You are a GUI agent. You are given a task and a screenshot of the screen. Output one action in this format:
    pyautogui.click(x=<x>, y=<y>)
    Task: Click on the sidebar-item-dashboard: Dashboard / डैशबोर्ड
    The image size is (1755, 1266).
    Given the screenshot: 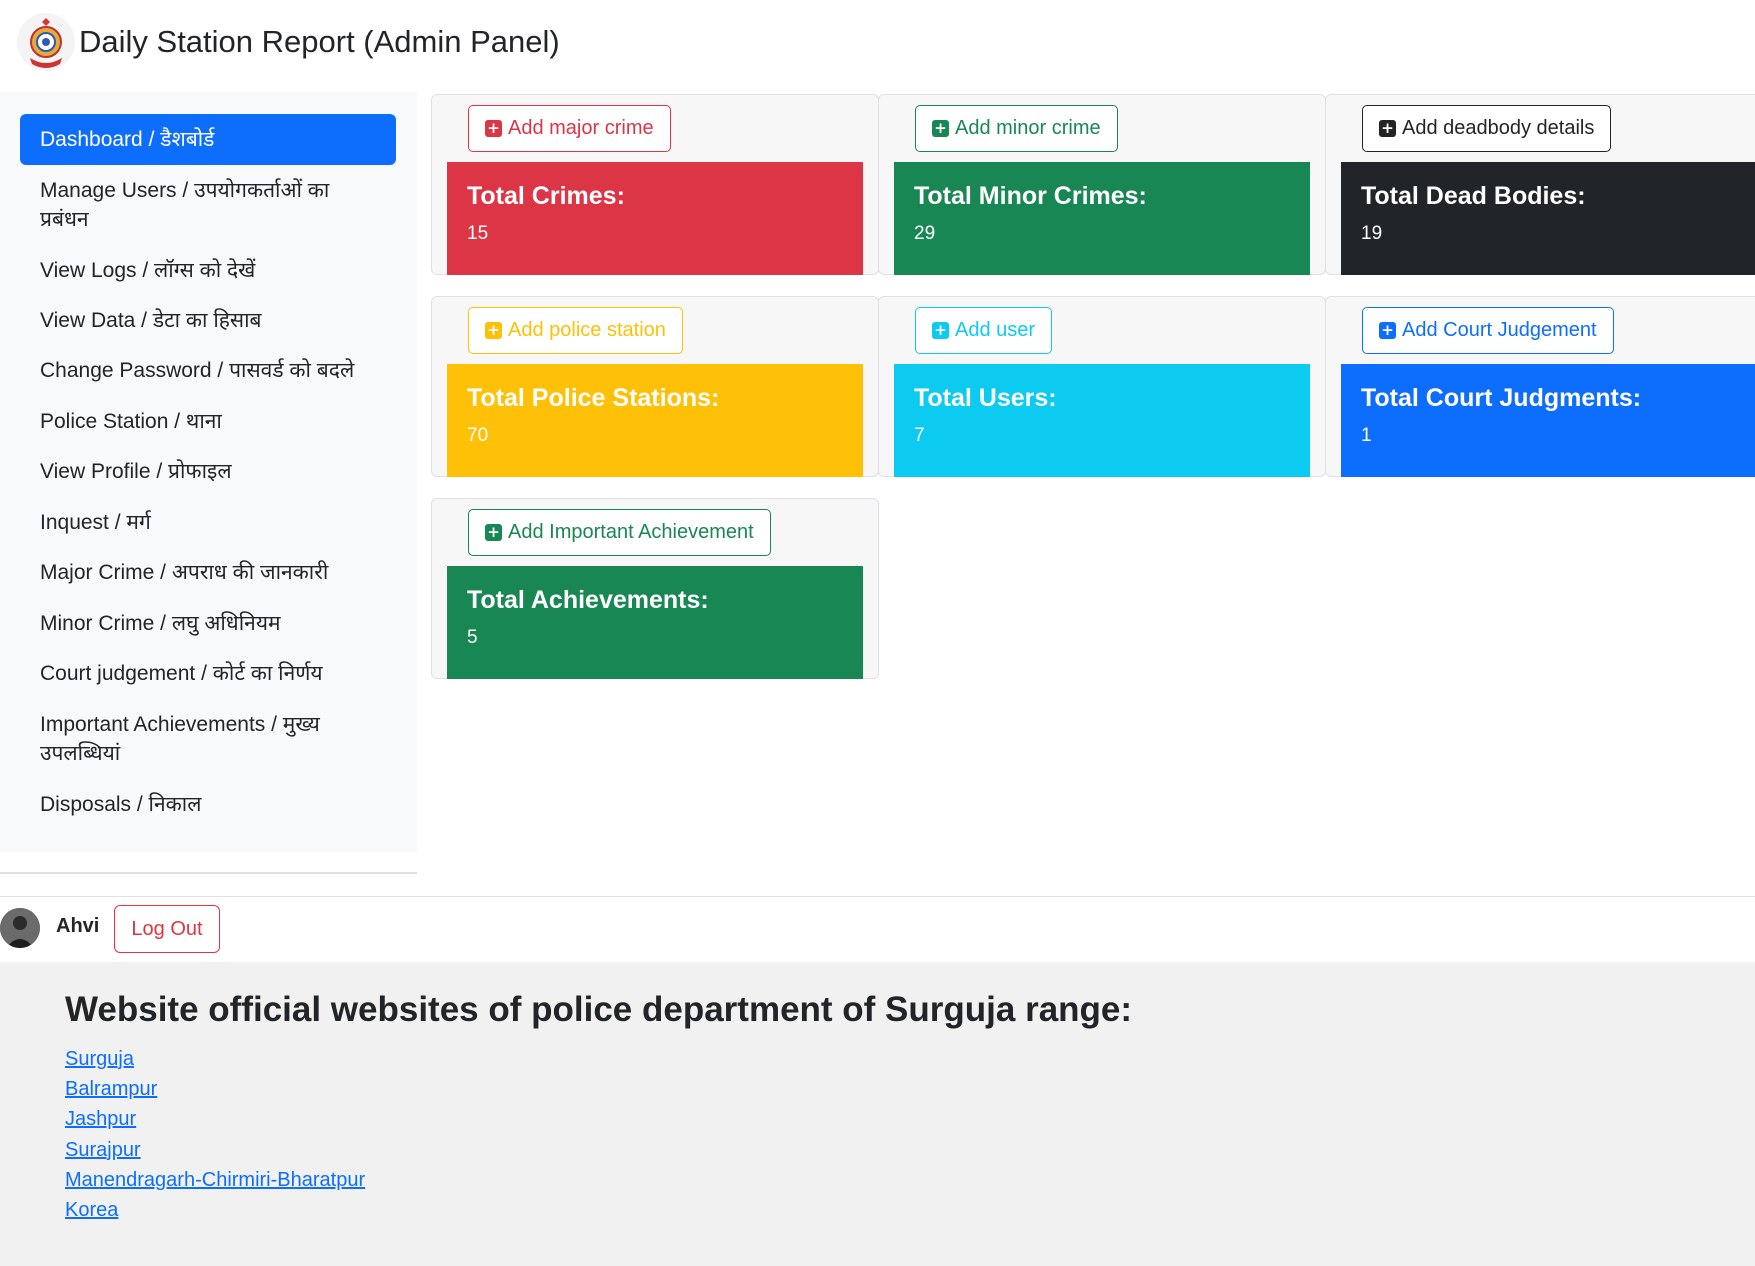 What is the action you would take?
    pyautogui.click(x=208, y=139)
    